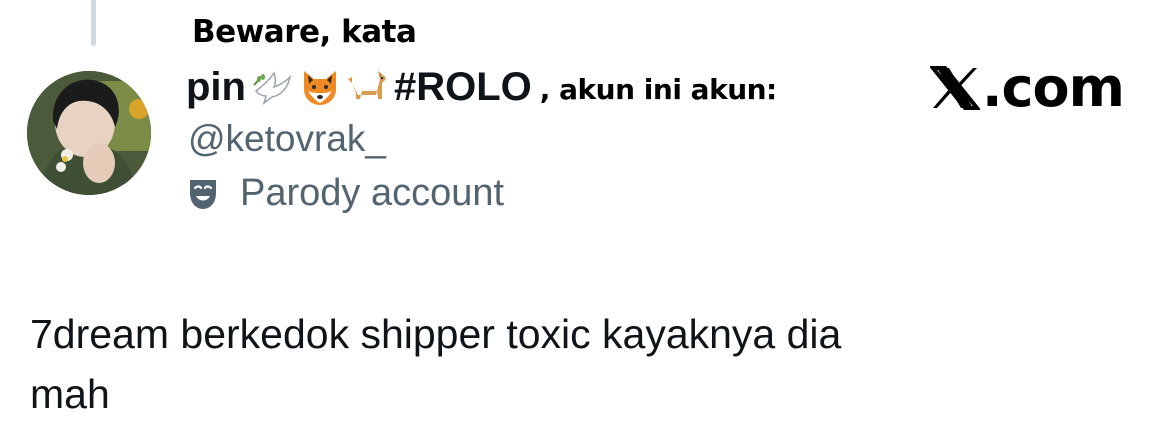  I want to click on author-name-row: pin #ROLO , akun ini akun:, so click(481, 87).